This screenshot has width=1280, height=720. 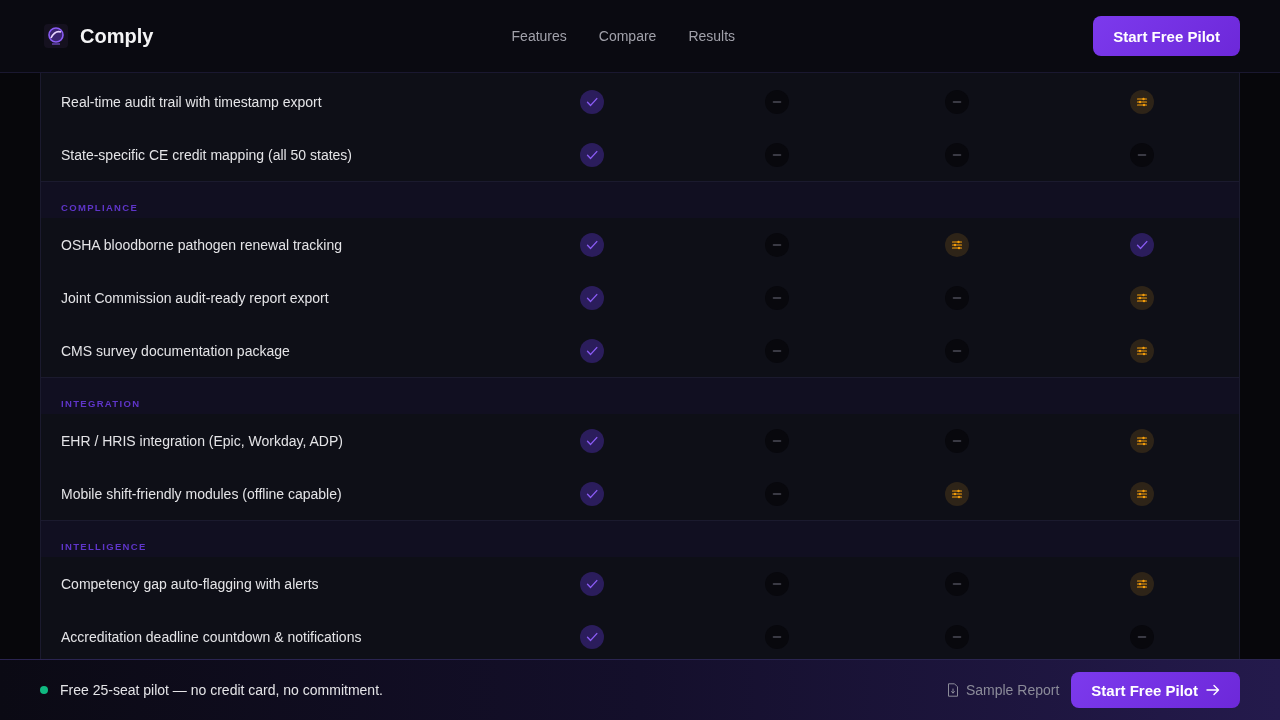 What do you see at coordinates (100, 208) in the screenshot?
I see `section-label: COMPLIANCE` at bounding box center [100, 208].